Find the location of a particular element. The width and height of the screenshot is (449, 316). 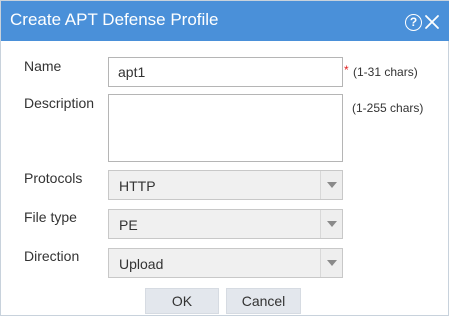

ok-button: OK is located at coordinates (182, 301).